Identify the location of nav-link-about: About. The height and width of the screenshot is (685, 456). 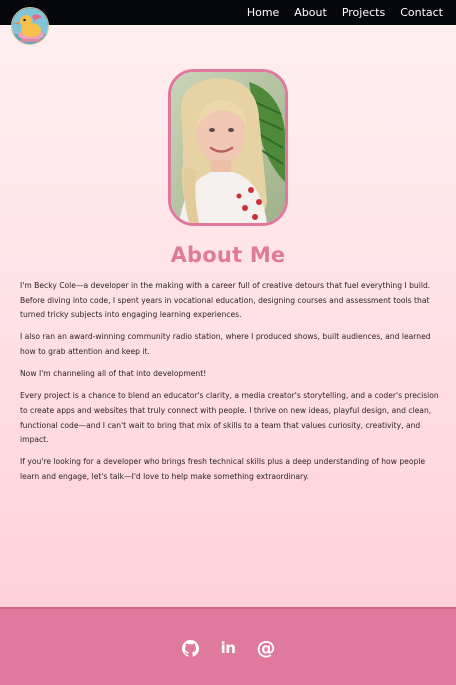
(310, 12).